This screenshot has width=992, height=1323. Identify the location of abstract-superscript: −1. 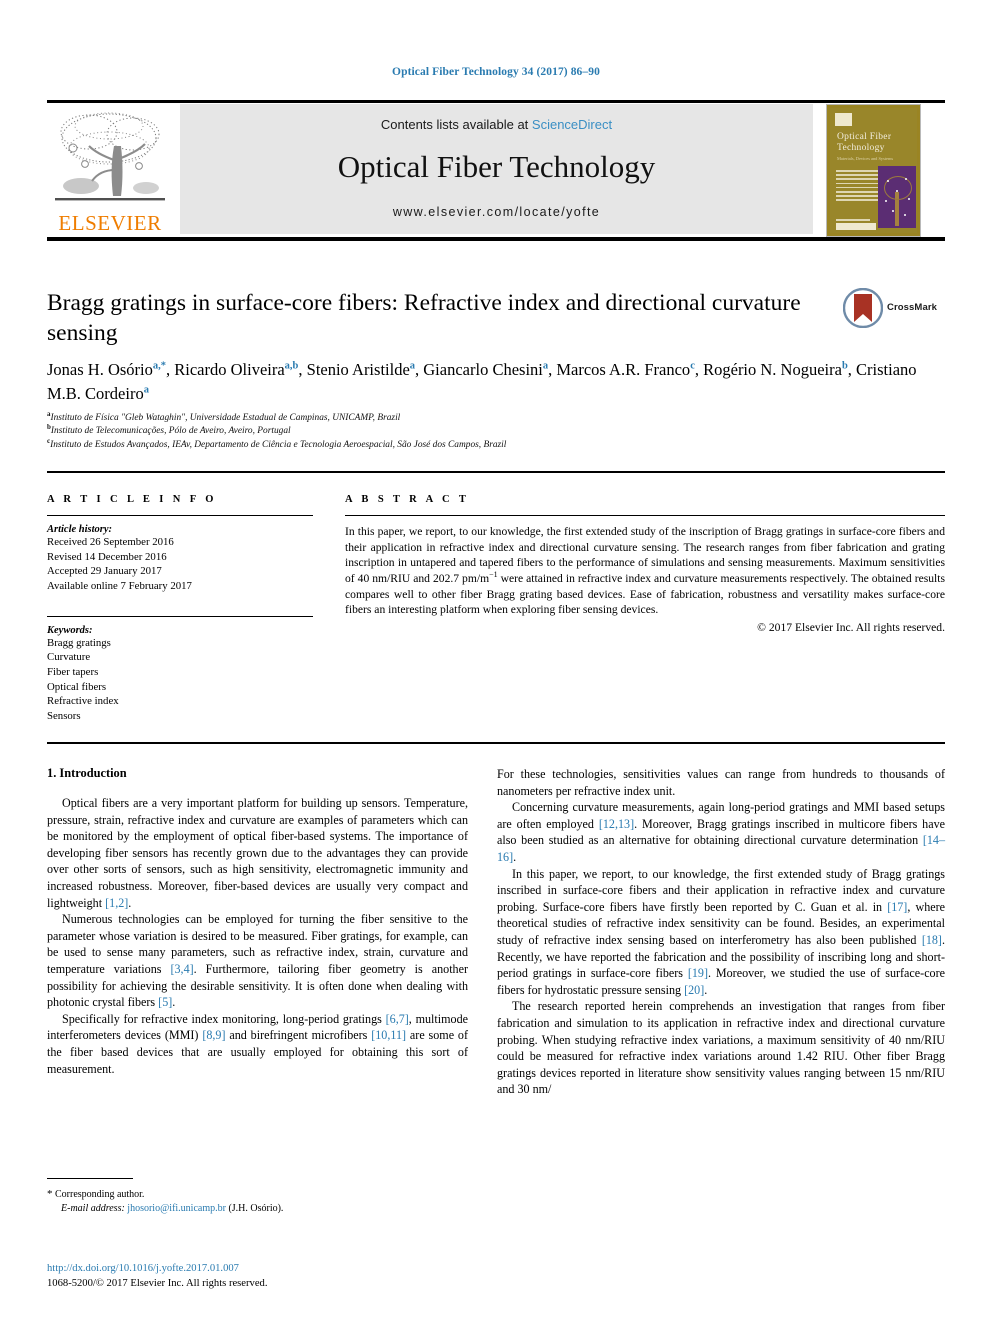
(493, 575).